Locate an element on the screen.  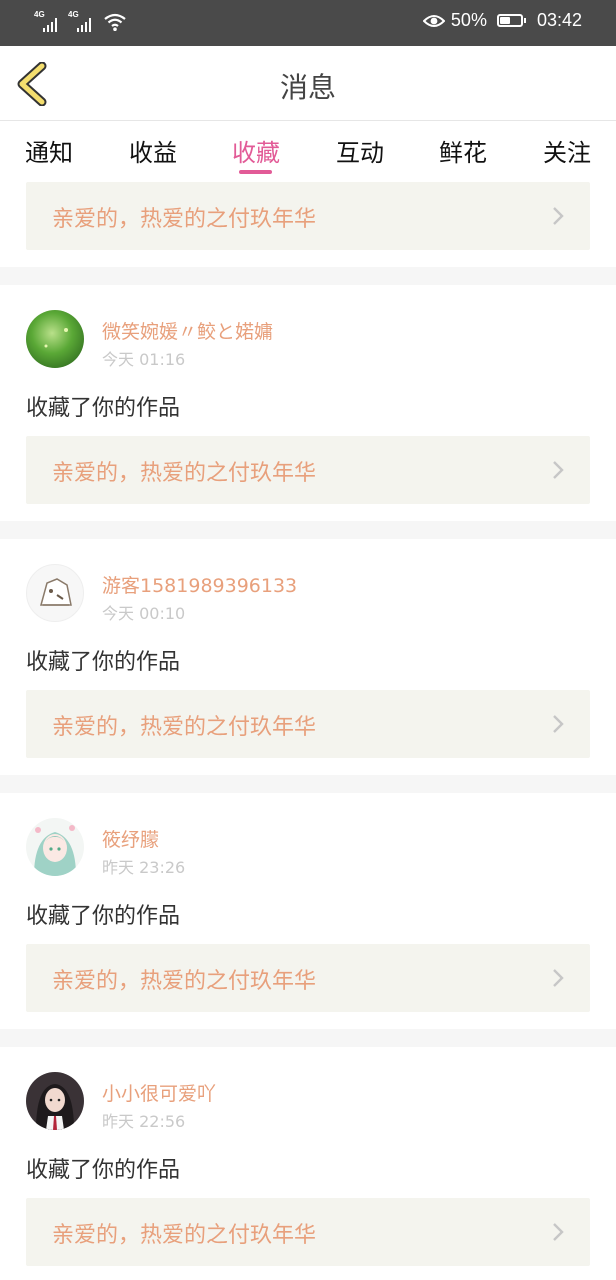
status-right: 50% 03:42 is located at coordinates (502, 20).